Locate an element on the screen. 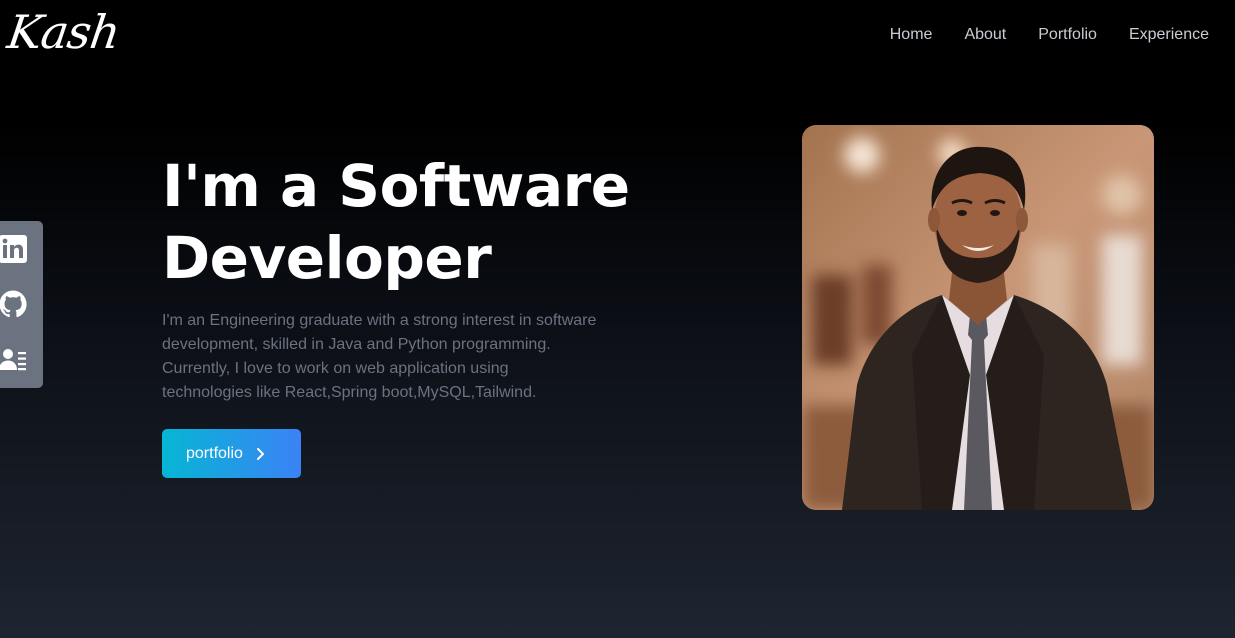  resume-icon is located at coordinates (14, 360).